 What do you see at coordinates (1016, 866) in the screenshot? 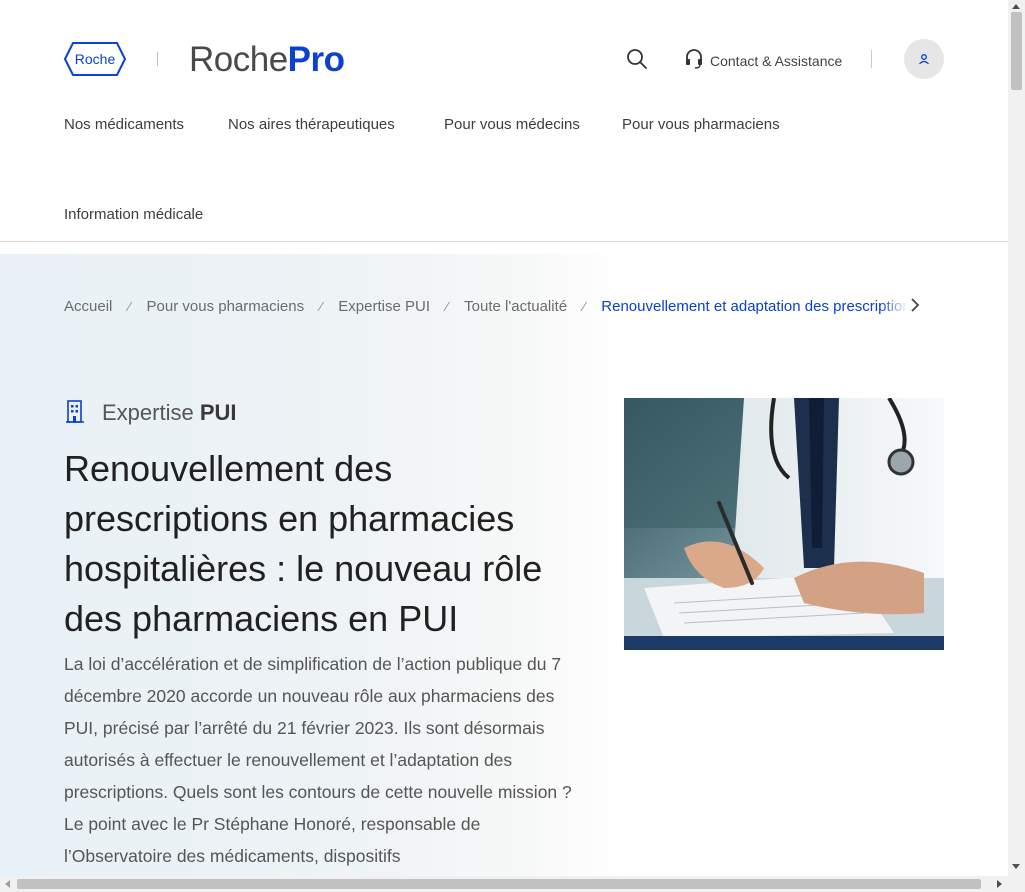
I see `scroll-down-icon` at bounding box center [1016, 866].